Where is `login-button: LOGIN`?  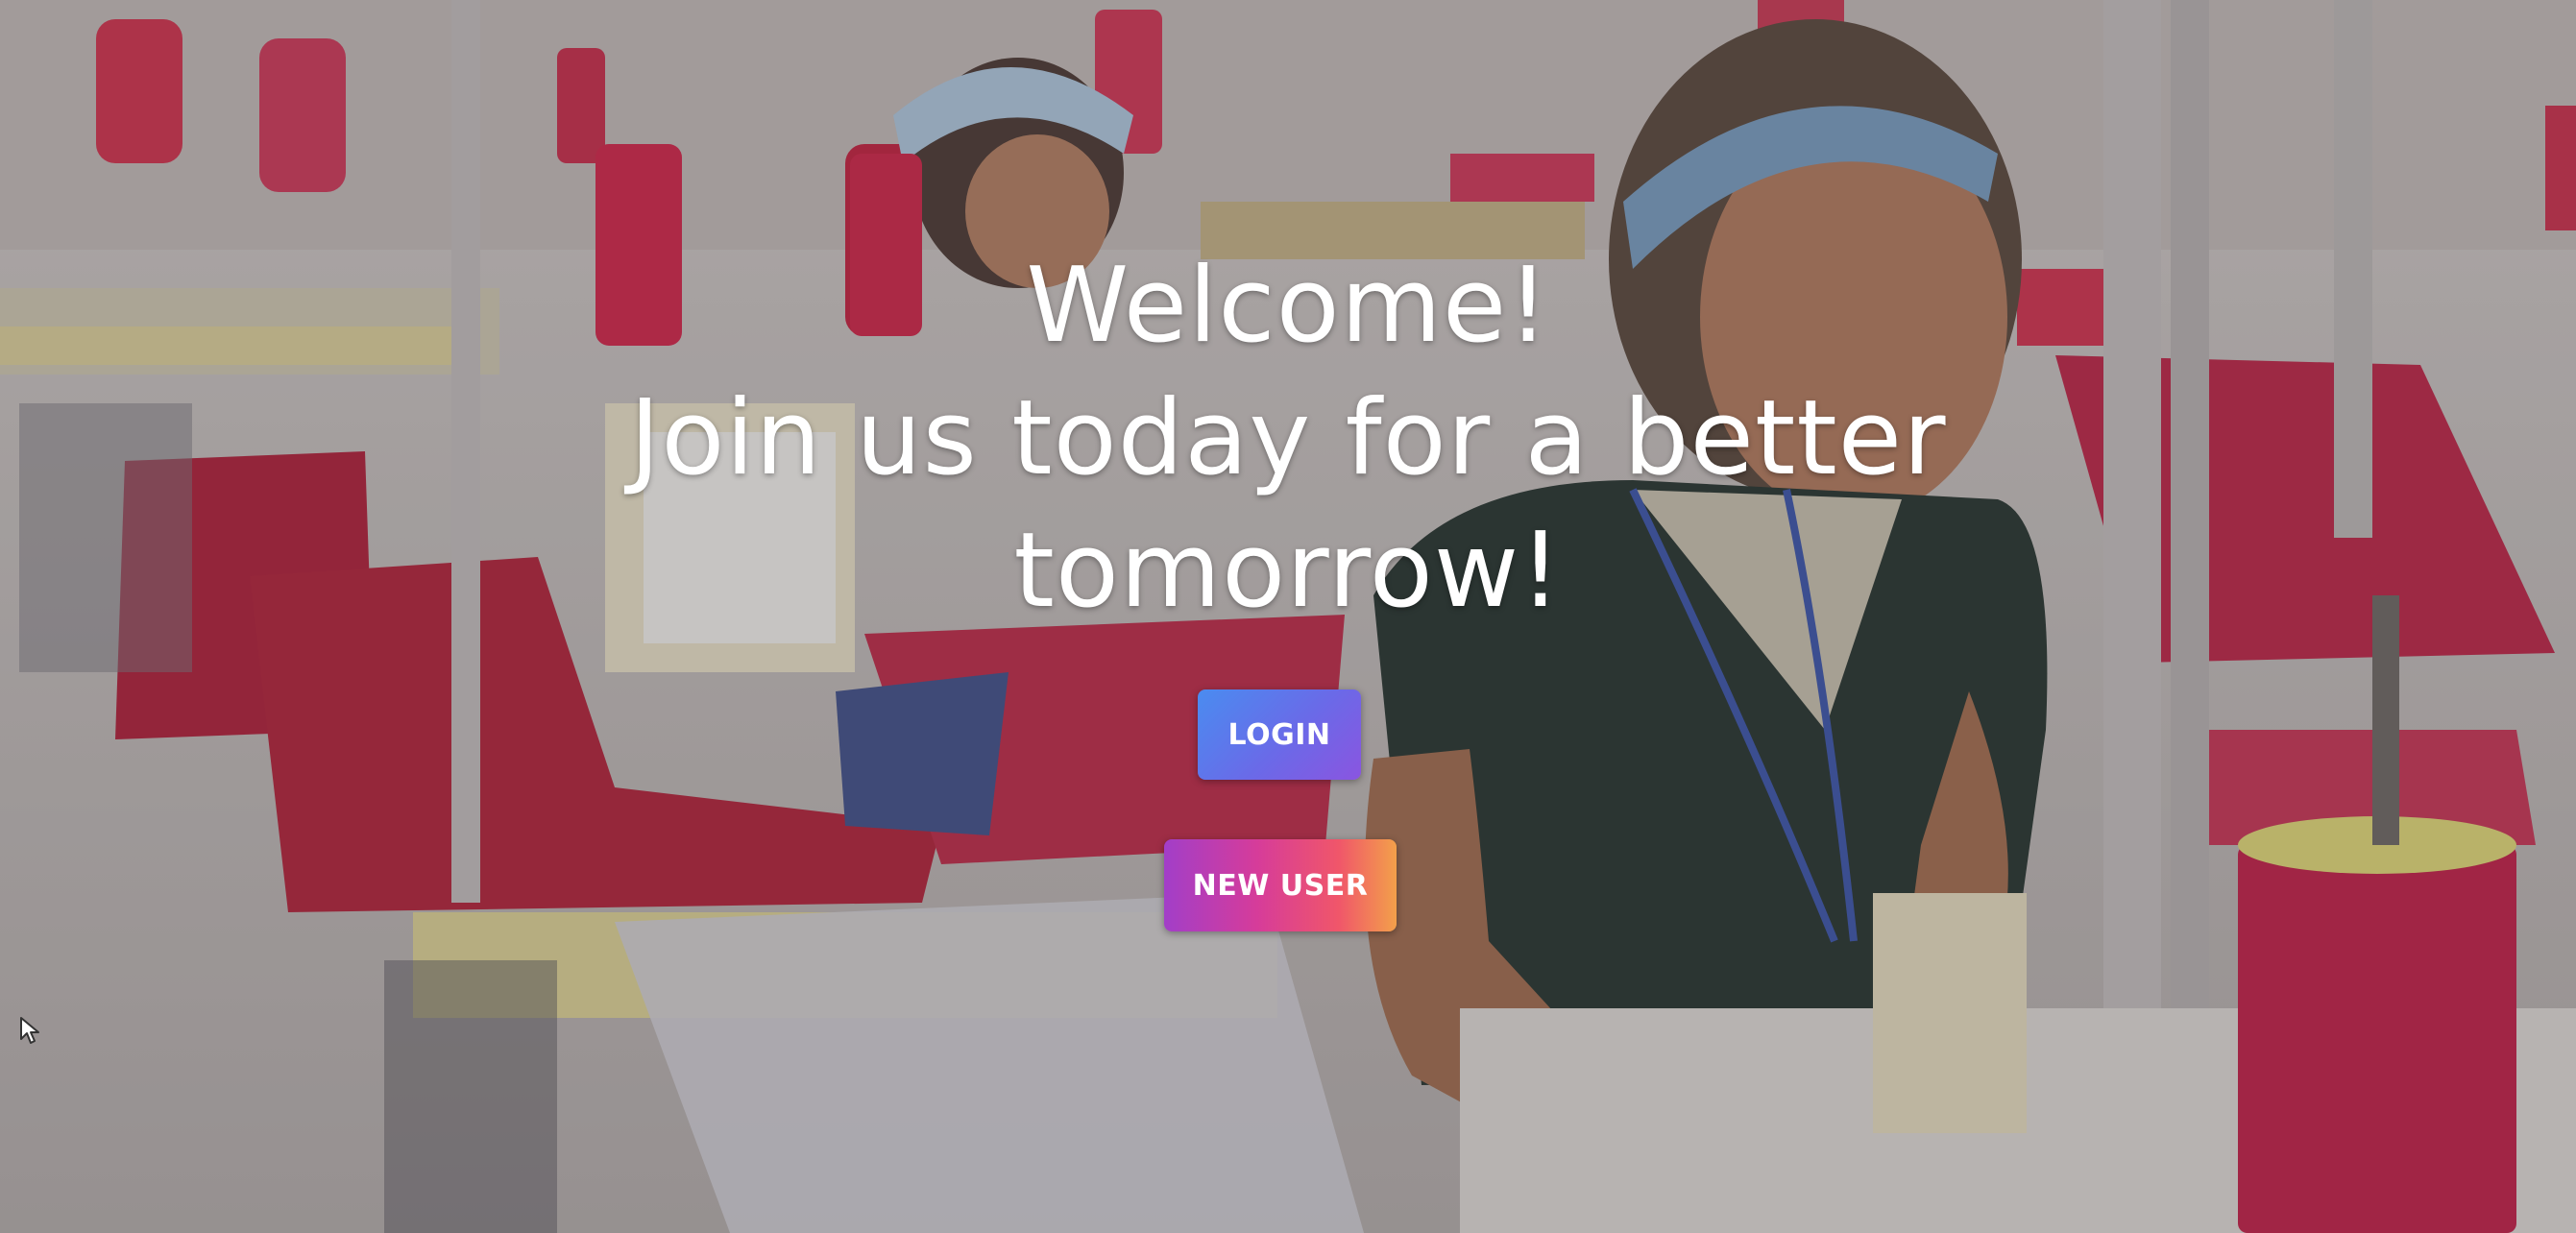
login-button: LOGIN is located at coordinates (1279, 734).